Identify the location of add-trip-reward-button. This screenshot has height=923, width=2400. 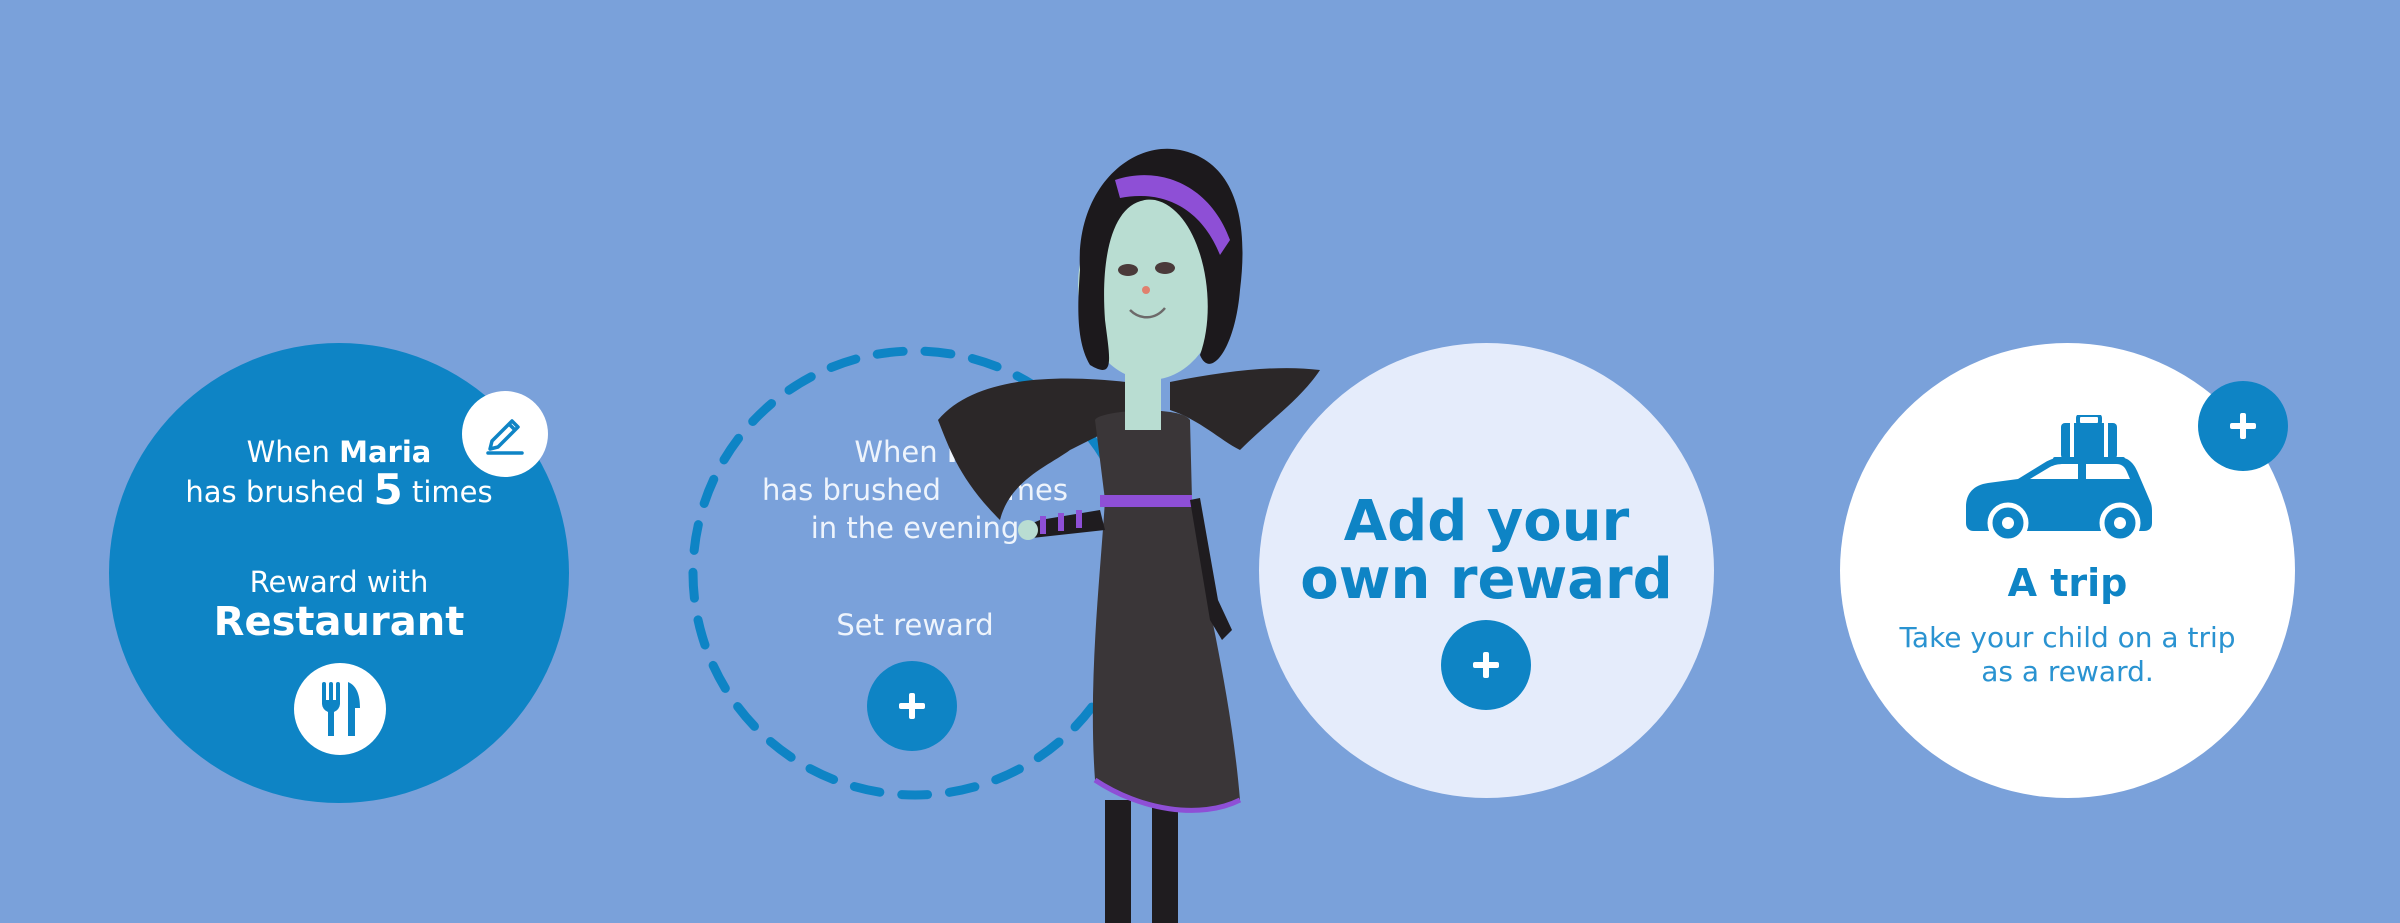
(2243, 426).